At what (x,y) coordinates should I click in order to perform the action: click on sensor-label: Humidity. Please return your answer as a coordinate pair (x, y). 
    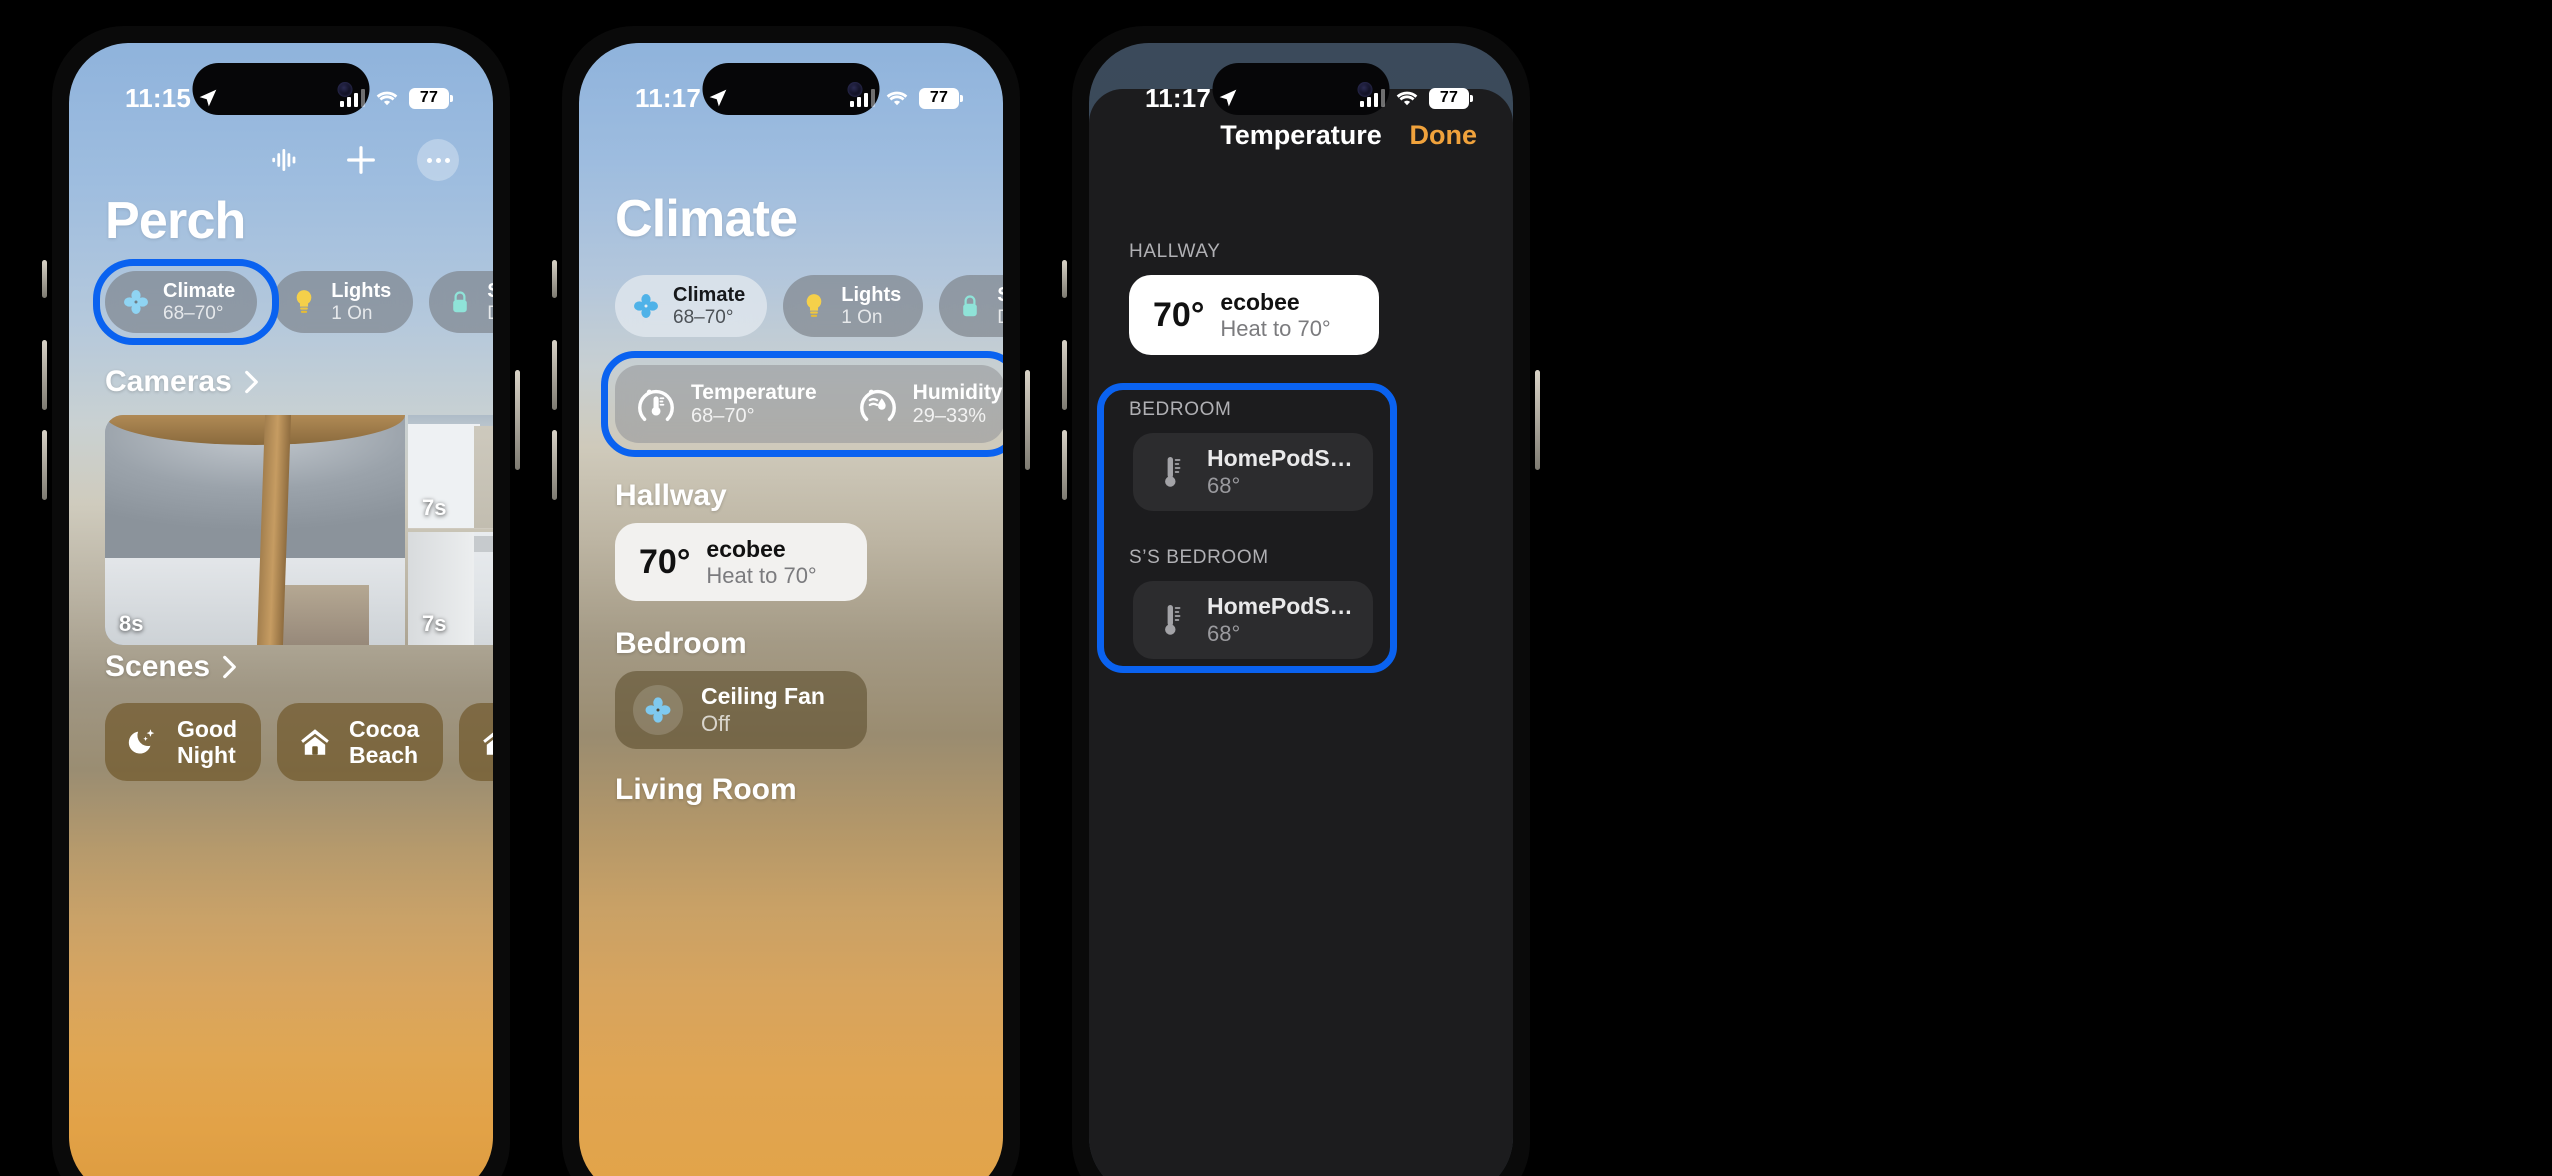
    Looking at the image, I should click on (957, 392).